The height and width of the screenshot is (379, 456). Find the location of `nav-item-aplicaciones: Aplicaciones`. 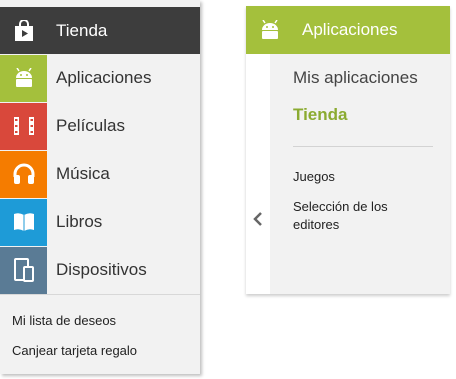

nav-item-aplicaciones: Aplicaciones is located at coordinates (100, 78).